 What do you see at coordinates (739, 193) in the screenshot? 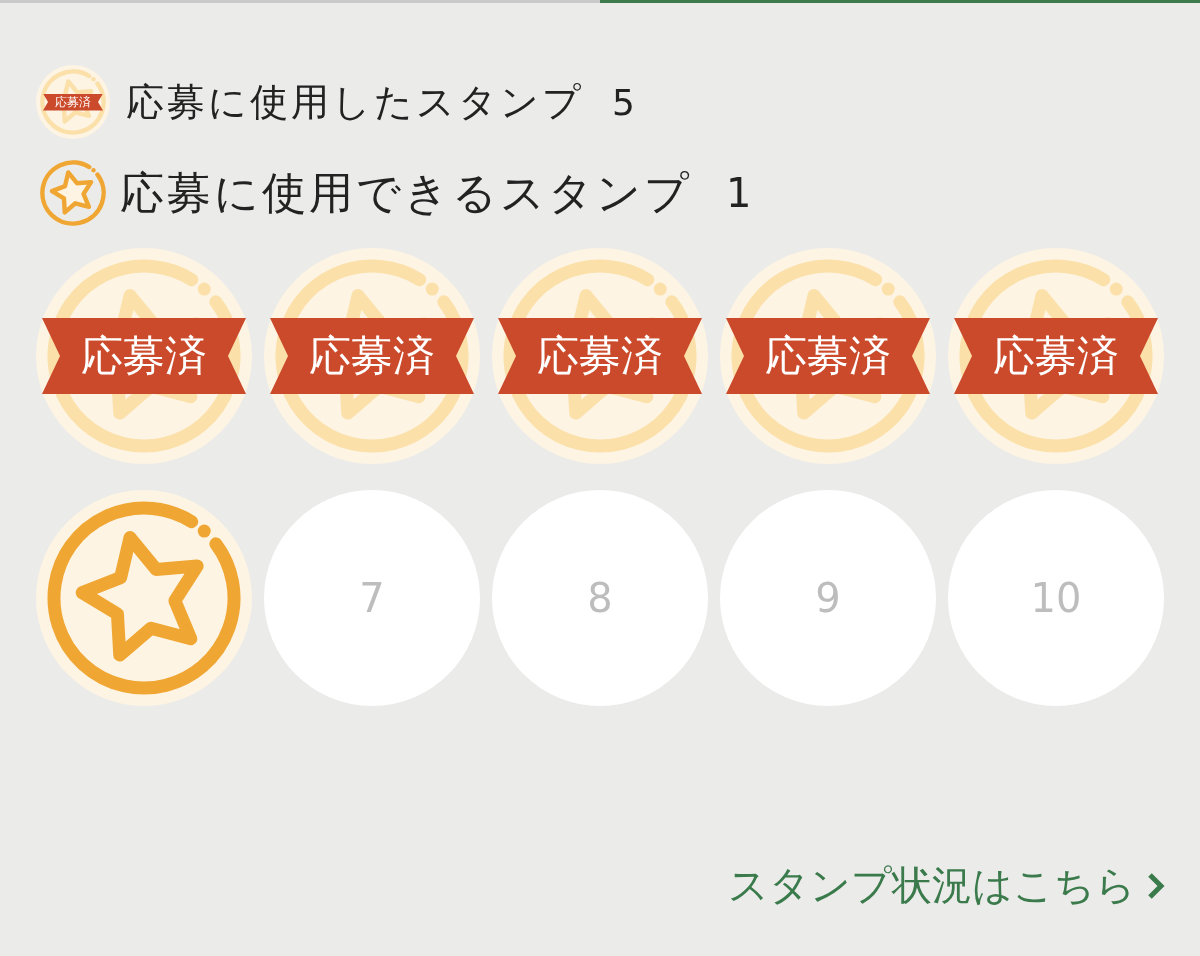
I see `legend-count: 1` at bounding box center [739, 193].